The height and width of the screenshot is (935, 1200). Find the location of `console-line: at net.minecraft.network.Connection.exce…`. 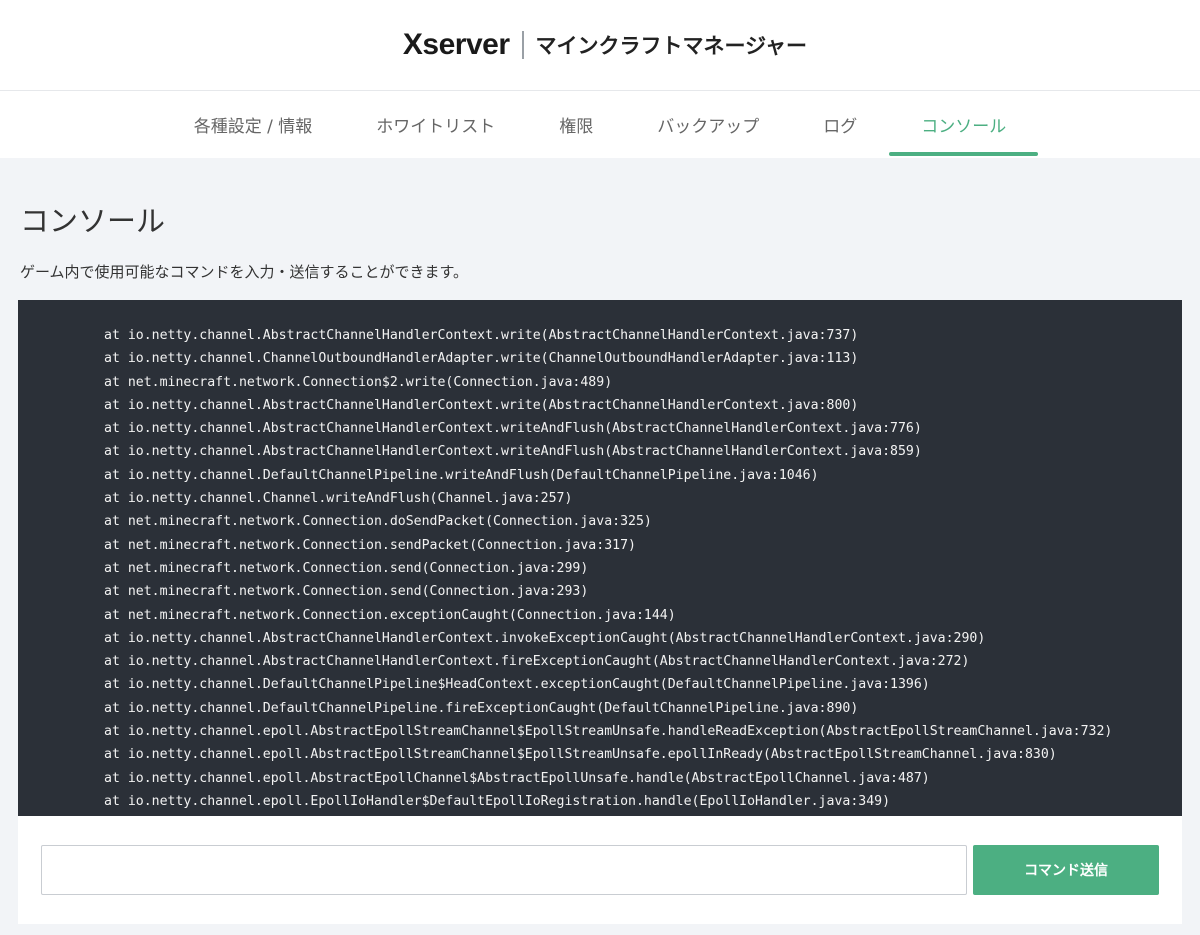

console-line: at net.minecraft.network.Connection.exce… is located at coordinates (390, 615).